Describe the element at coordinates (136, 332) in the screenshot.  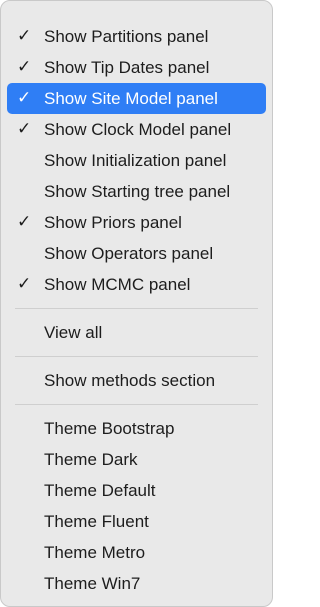
I see `menu-item-view-all: View all` at that location.